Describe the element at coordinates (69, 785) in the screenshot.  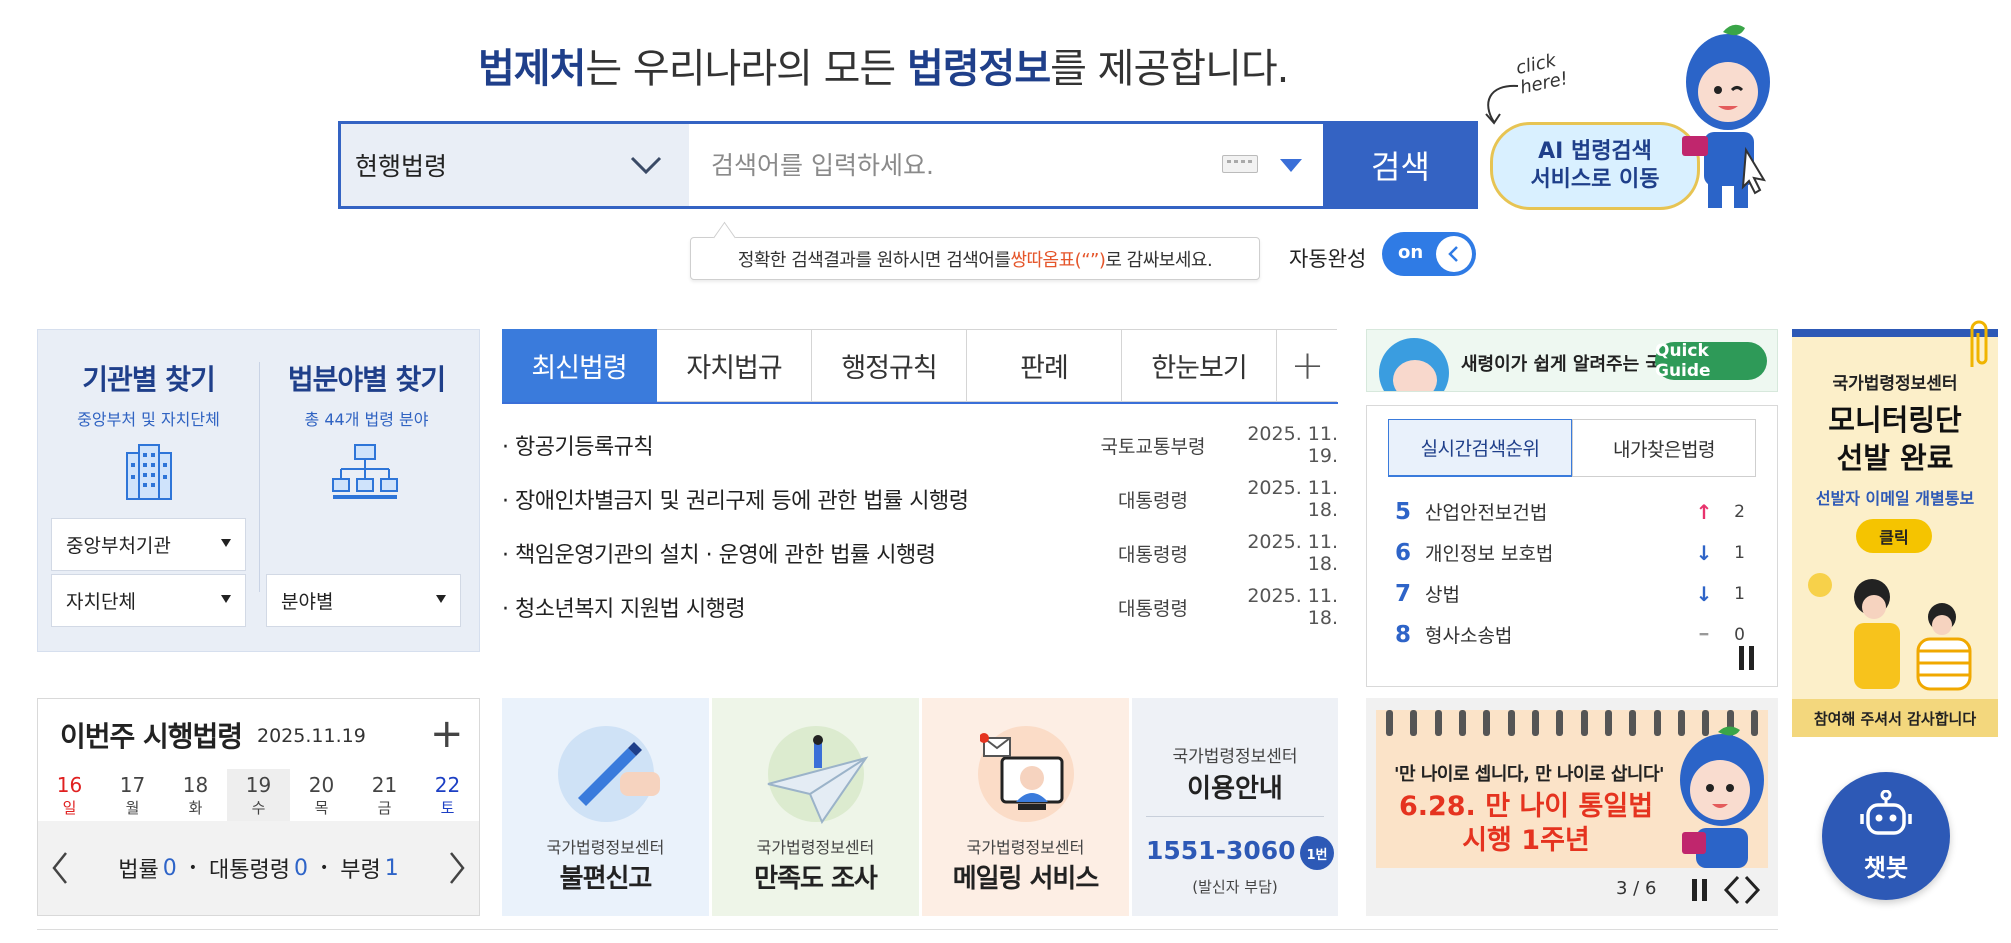
I see `day-number: 16` at that location.